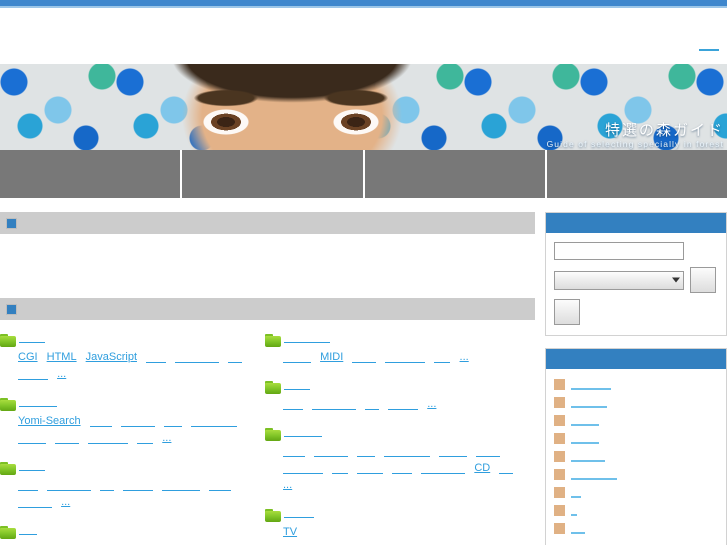  What do you see at coordinates (635, 144) in the screenshot?
I see `hero-subtitle: Guide of selecting specially in forest` at bounding box center [635, 144].